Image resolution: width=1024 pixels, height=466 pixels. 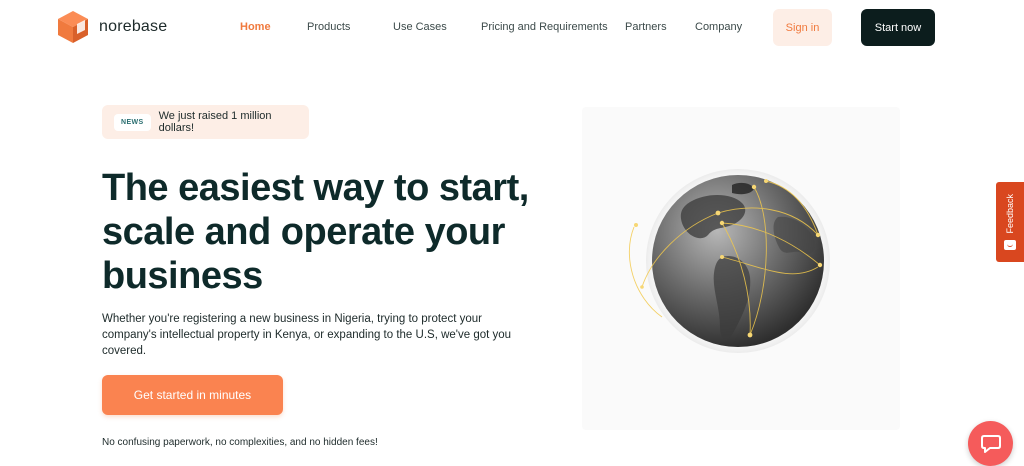 What do you see at coordinates (898, 27) in the screenshot?
I see `start-now-button: Start now` at bounding box center [898, 27].